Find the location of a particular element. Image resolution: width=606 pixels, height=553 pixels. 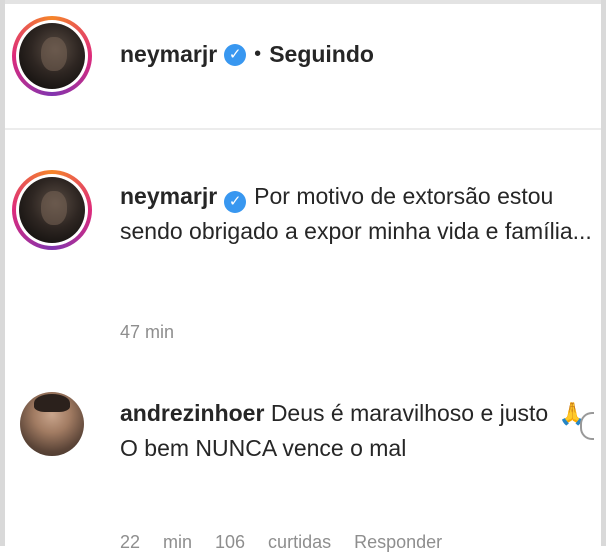

comment-text-line1: Deus é maravilhoso e justo is located at coordinates (409, 413).